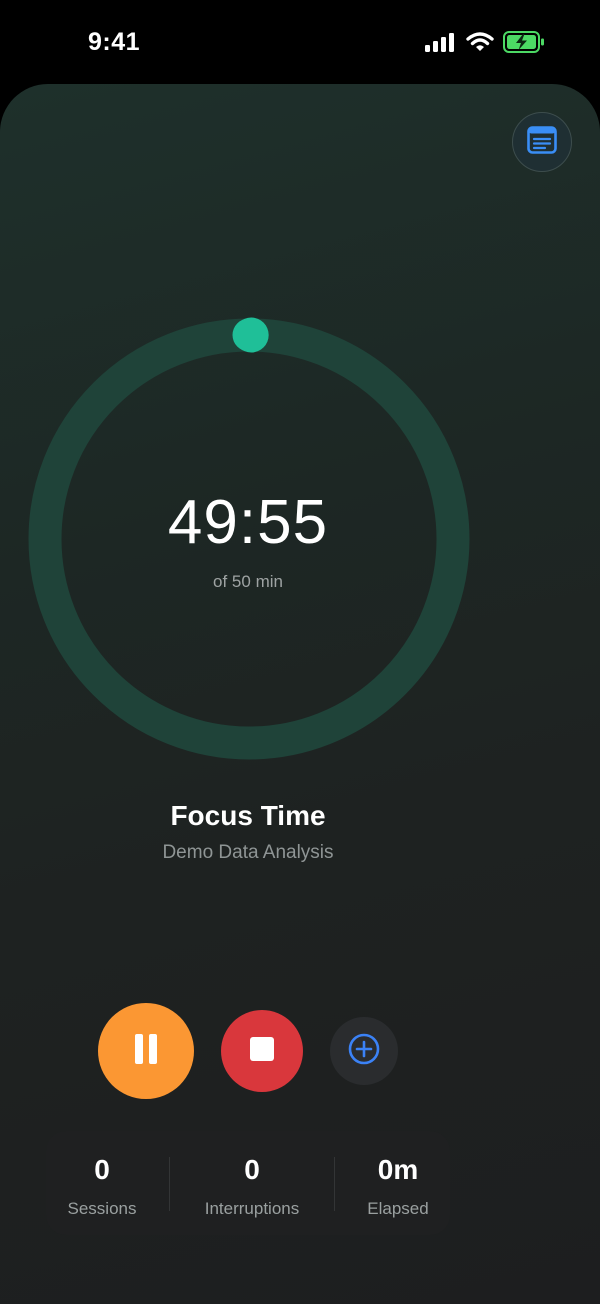  What do you see at coordinates (102, 1208) in the screenshot?
I see `stat-sessions-label: Sessions` at bounding box center [102, 1208].